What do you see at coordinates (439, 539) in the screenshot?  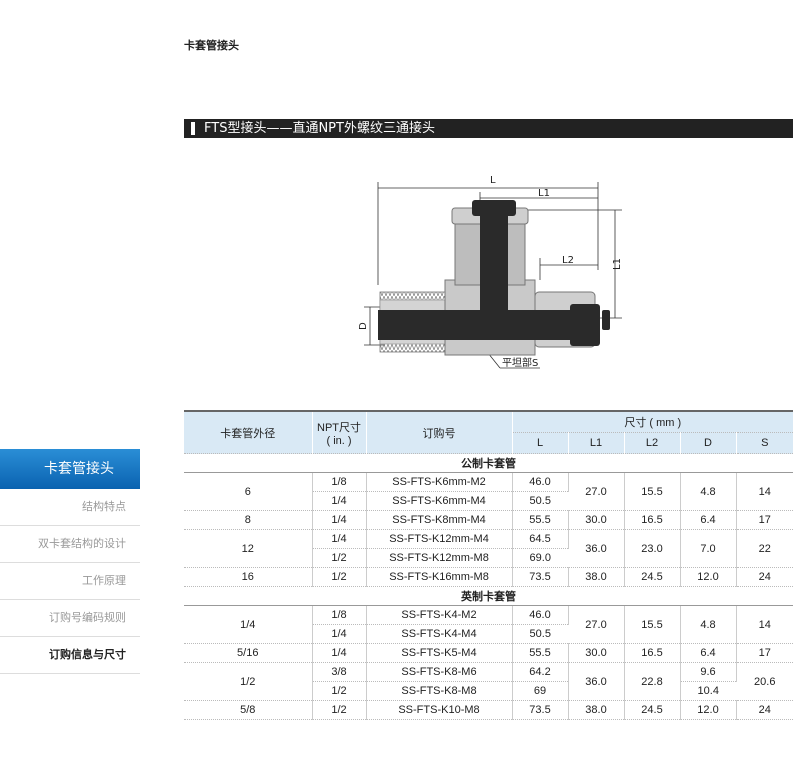 I see `cell-order-no: SS-FTS-K12mm-M4` at bounding box center [439, 539].